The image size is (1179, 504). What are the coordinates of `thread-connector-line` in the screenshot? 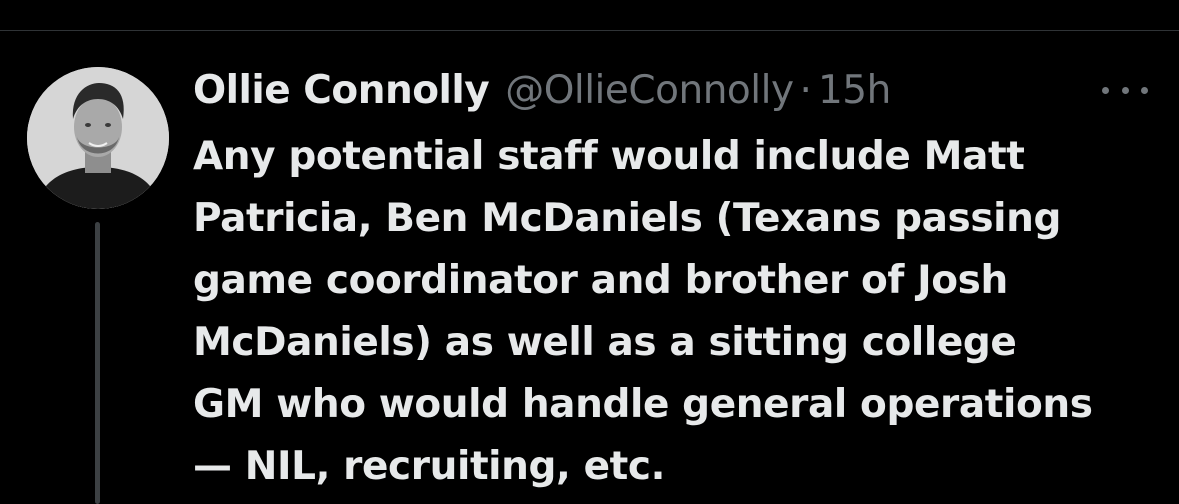 It's located at (97, 363).